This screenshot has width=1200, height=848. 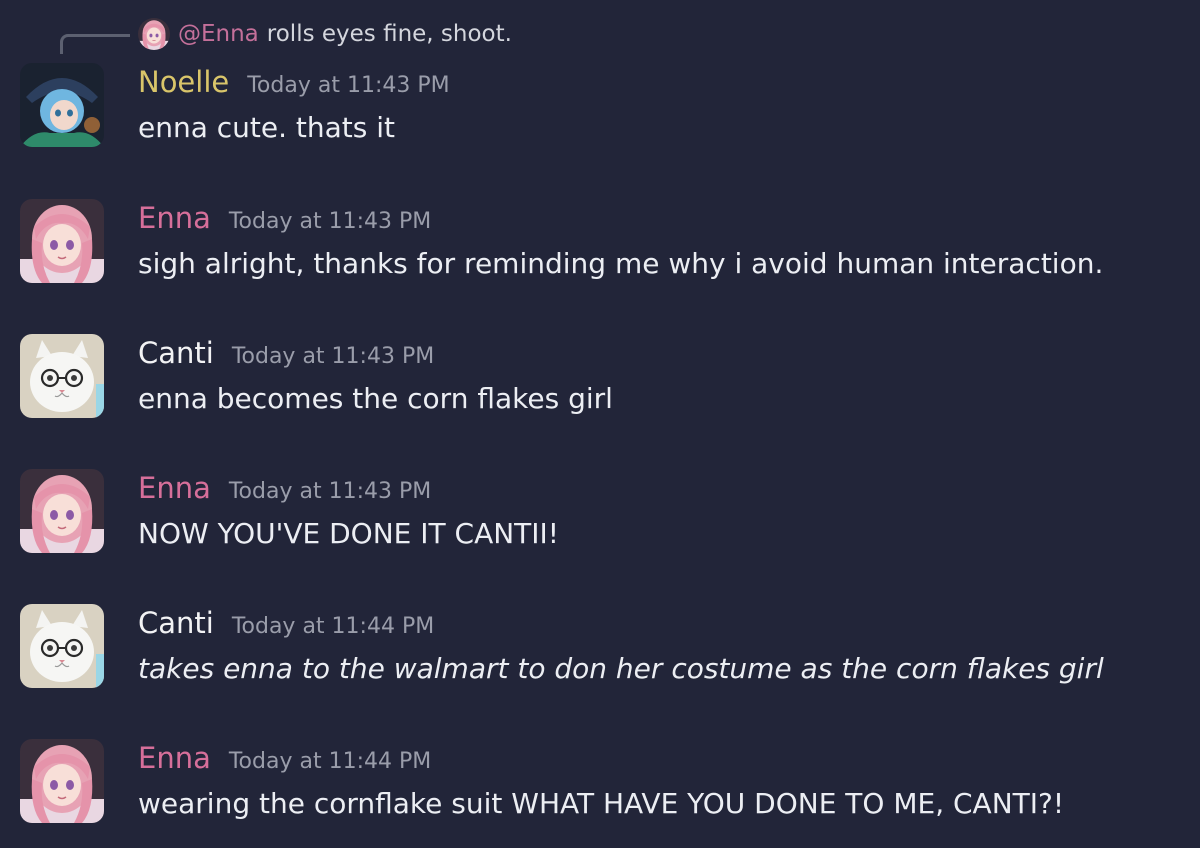 I want to click on message-header: Canti Today at 11:43 PM, so click(x=286, y=353).